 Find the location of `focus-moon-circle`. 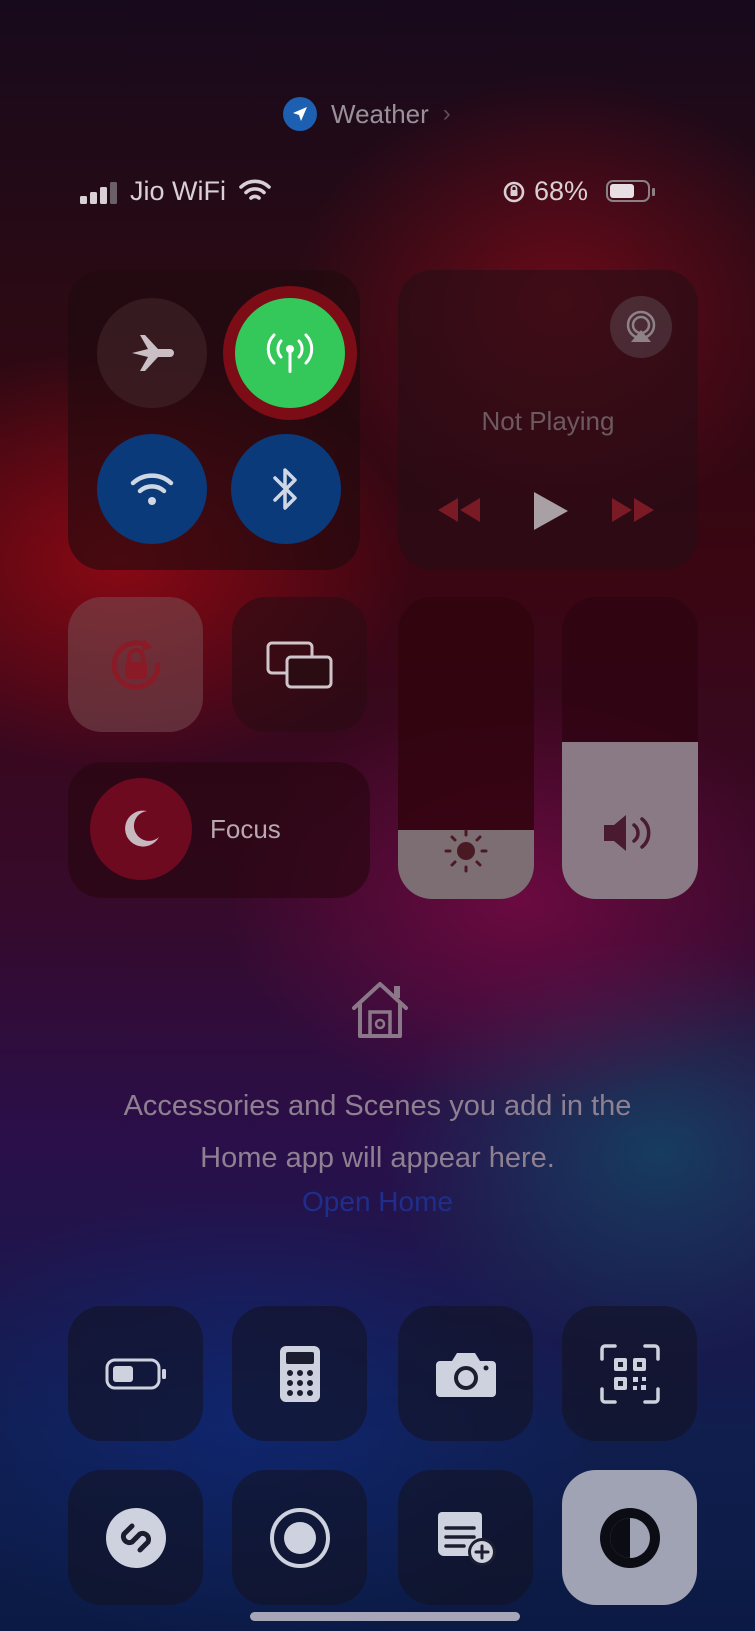

focus-moon-circle is located at coordinates (141, 829).